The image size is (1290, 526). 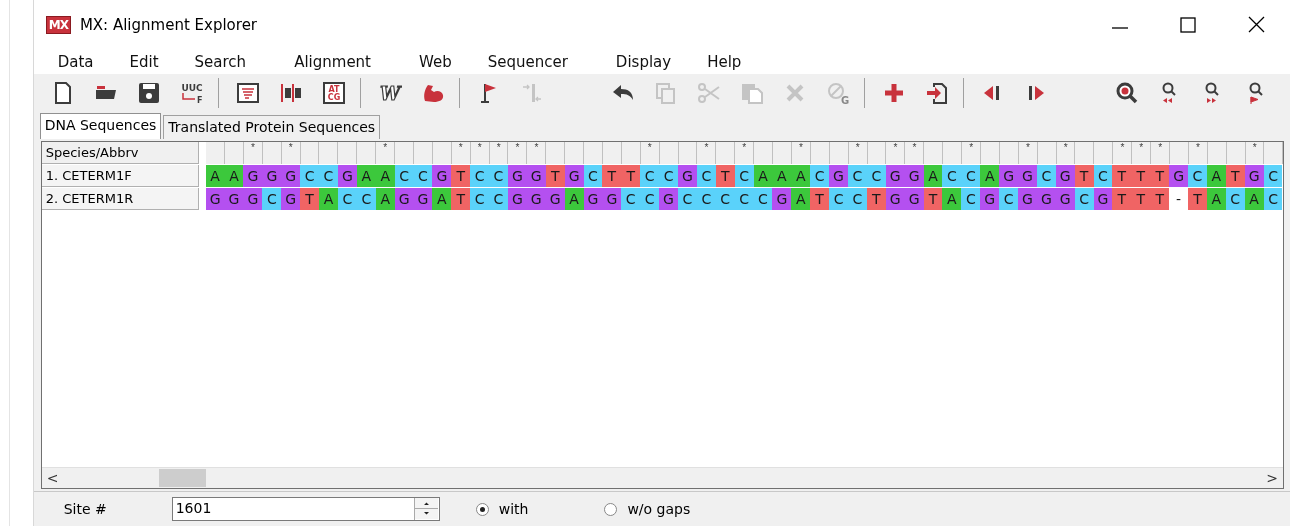 I want to click on app-logo: MX, so click(x=58, y=24).